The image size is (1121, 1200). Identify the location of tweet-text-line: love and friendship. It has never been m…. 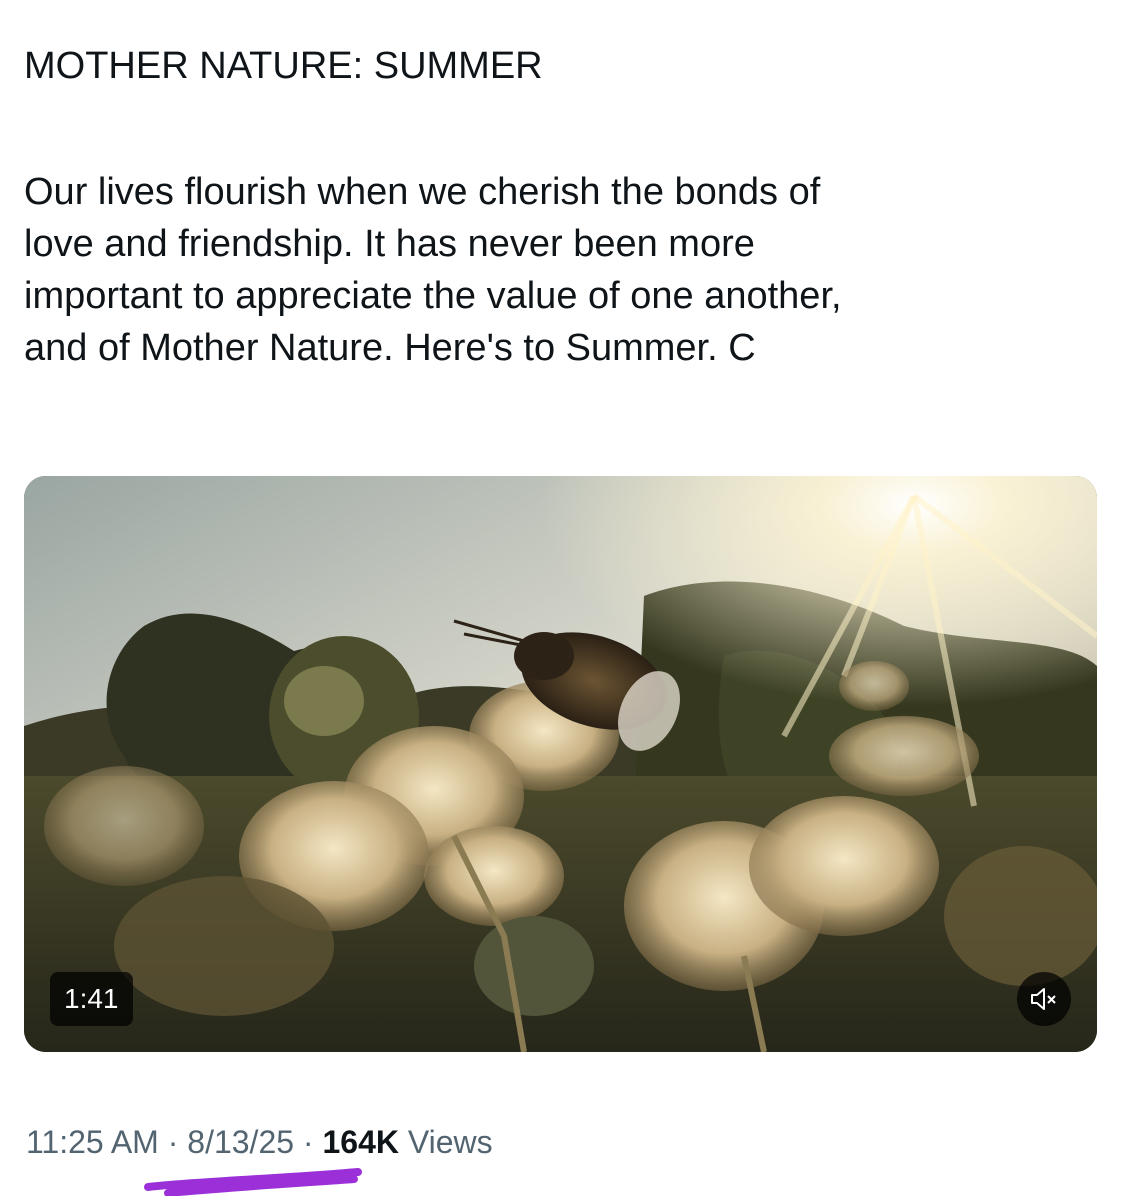
(389, 244).